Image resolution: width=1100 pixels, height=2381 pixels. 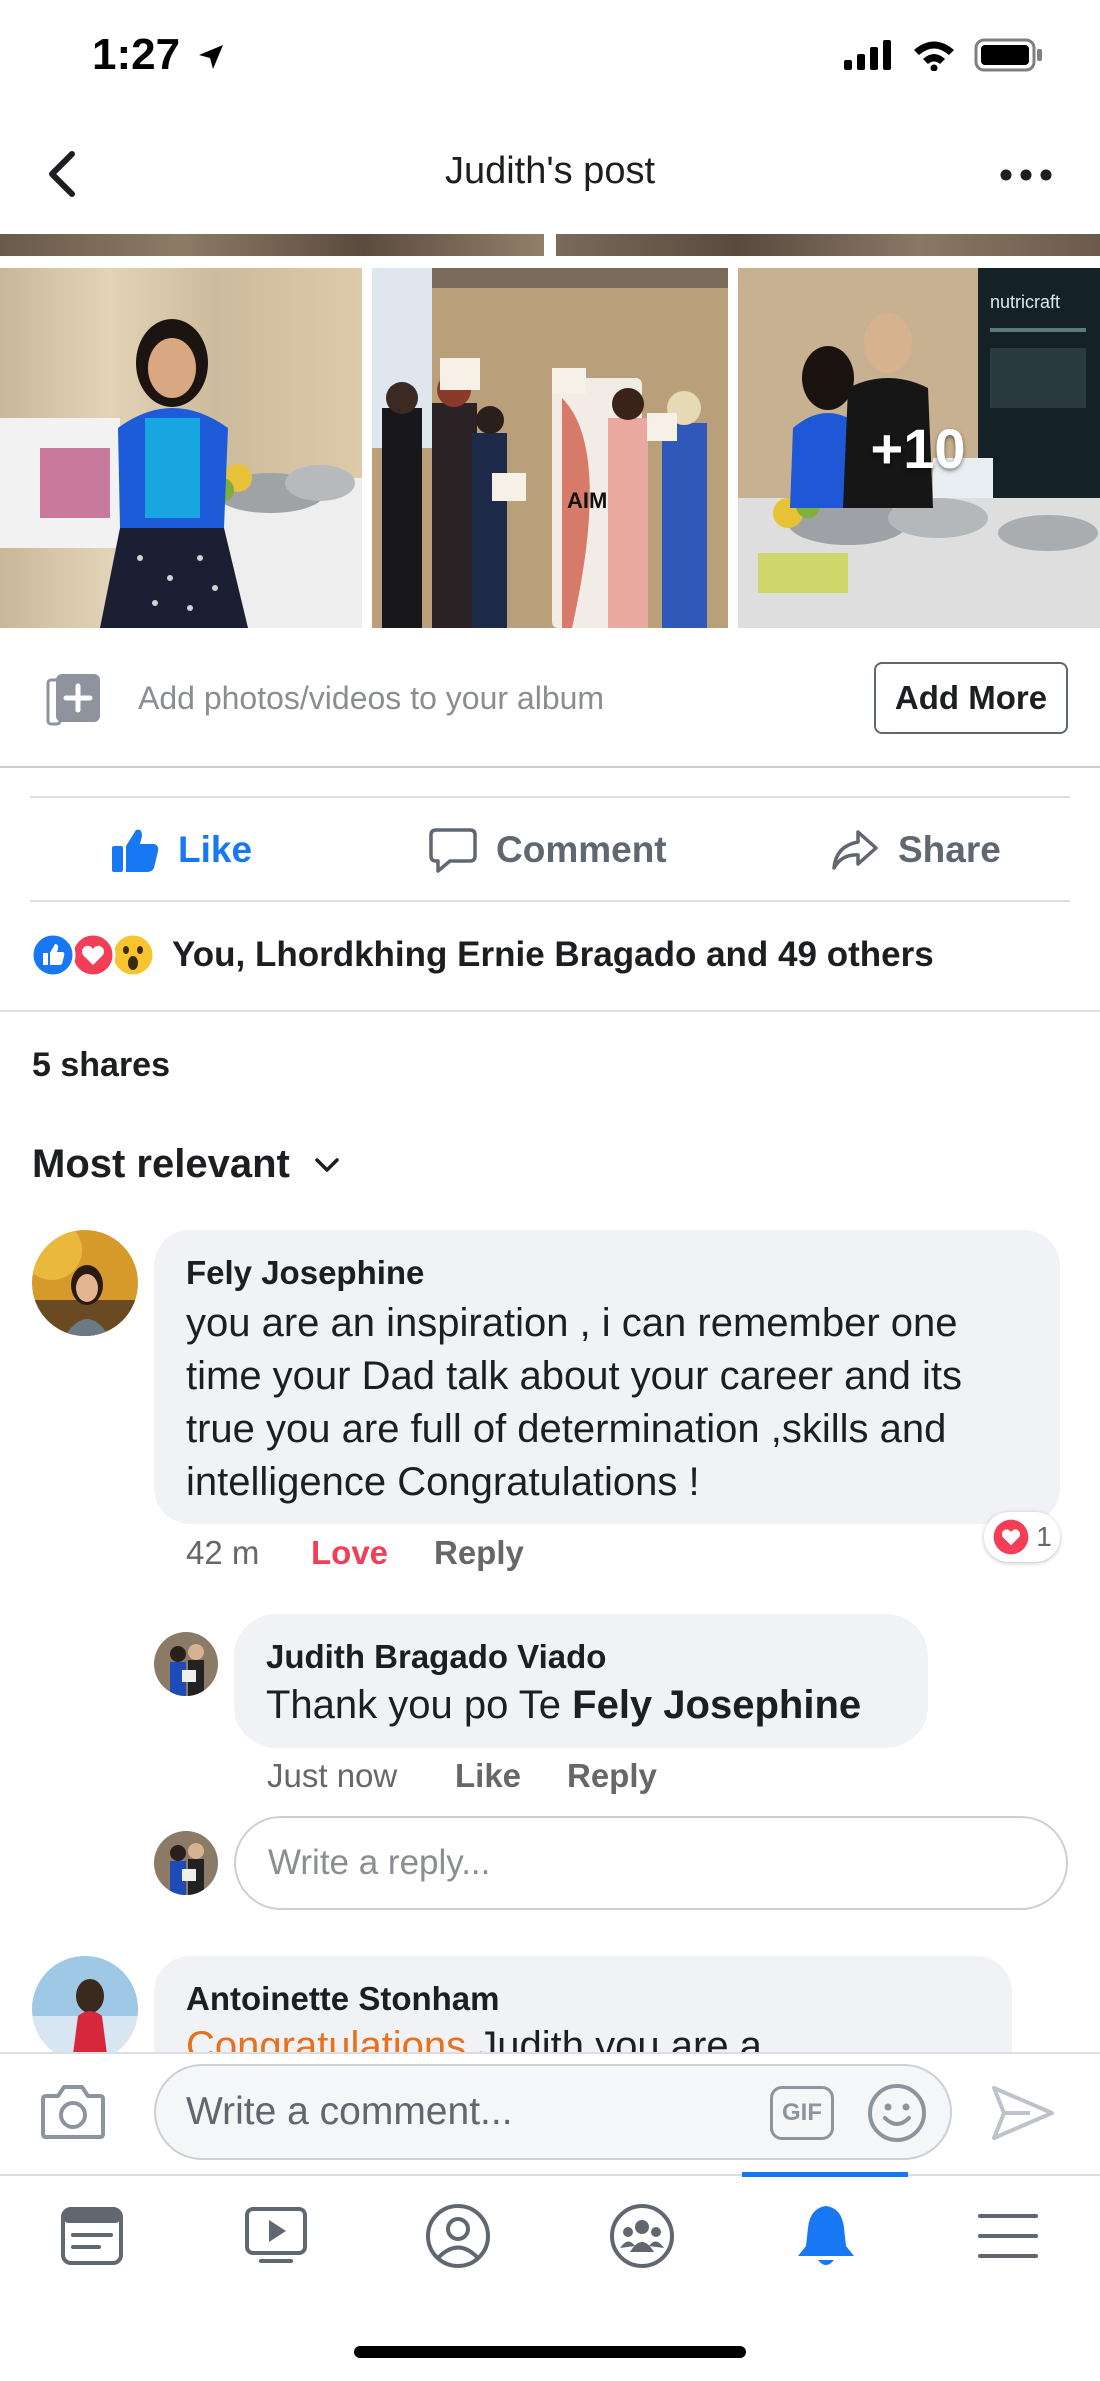 I want to click on comment-love-label: Love, so click(x=350, y=1552).